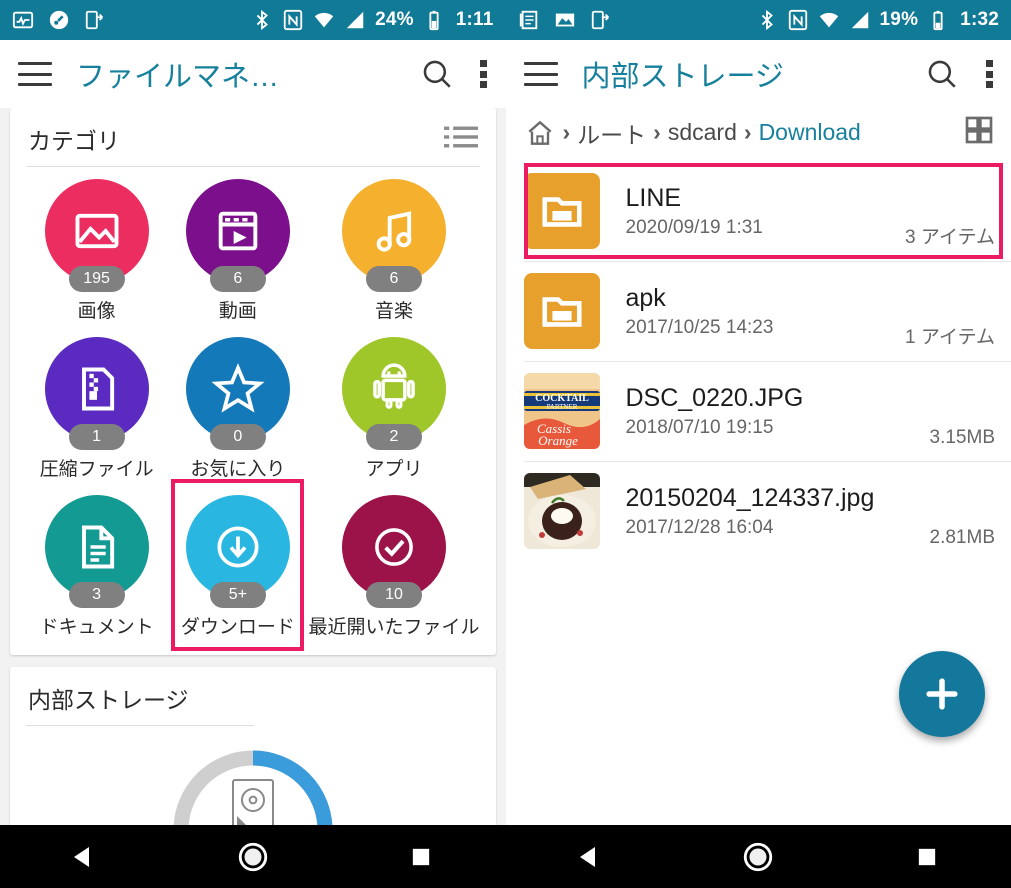 The image size is (1011, 888). What do you see at coordinates (237, 250) in the screenshot?
I see `category-item-videos: 6 動画` at bounding box center [237, 250].